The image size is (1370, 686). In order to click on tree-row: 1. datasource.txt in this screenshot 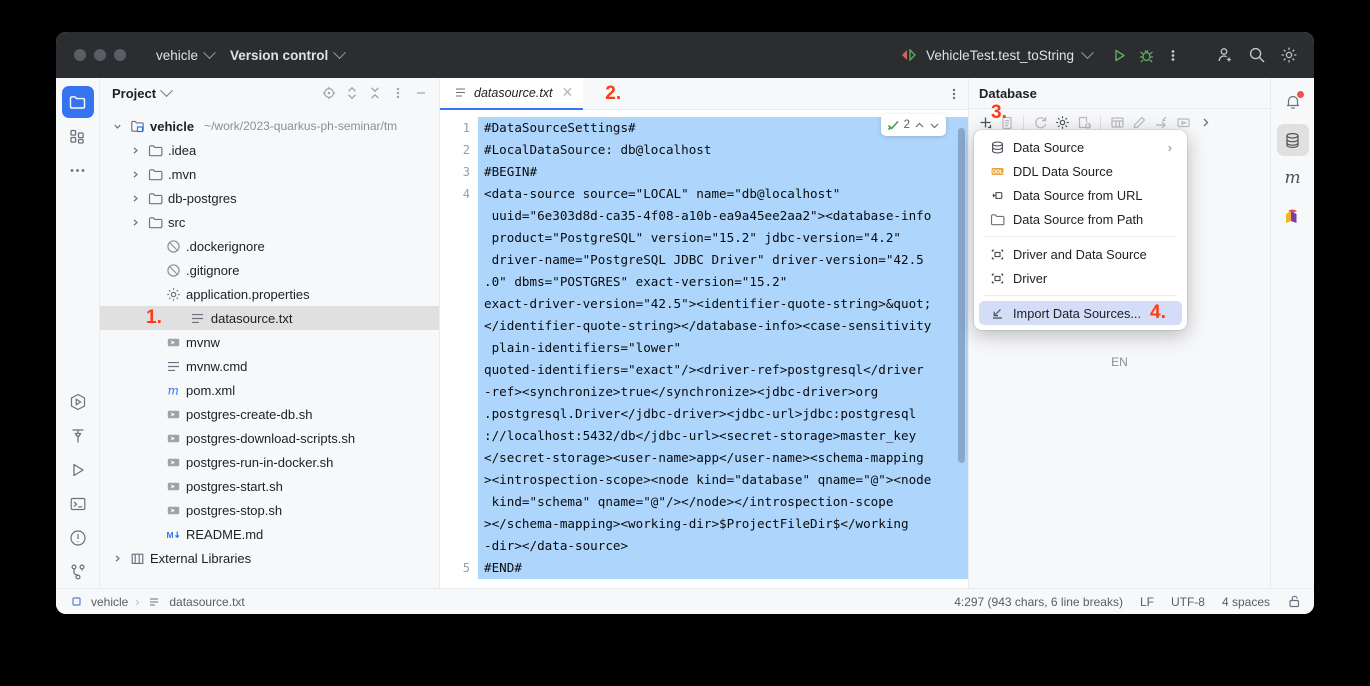, I will do `click(269, 318)`.